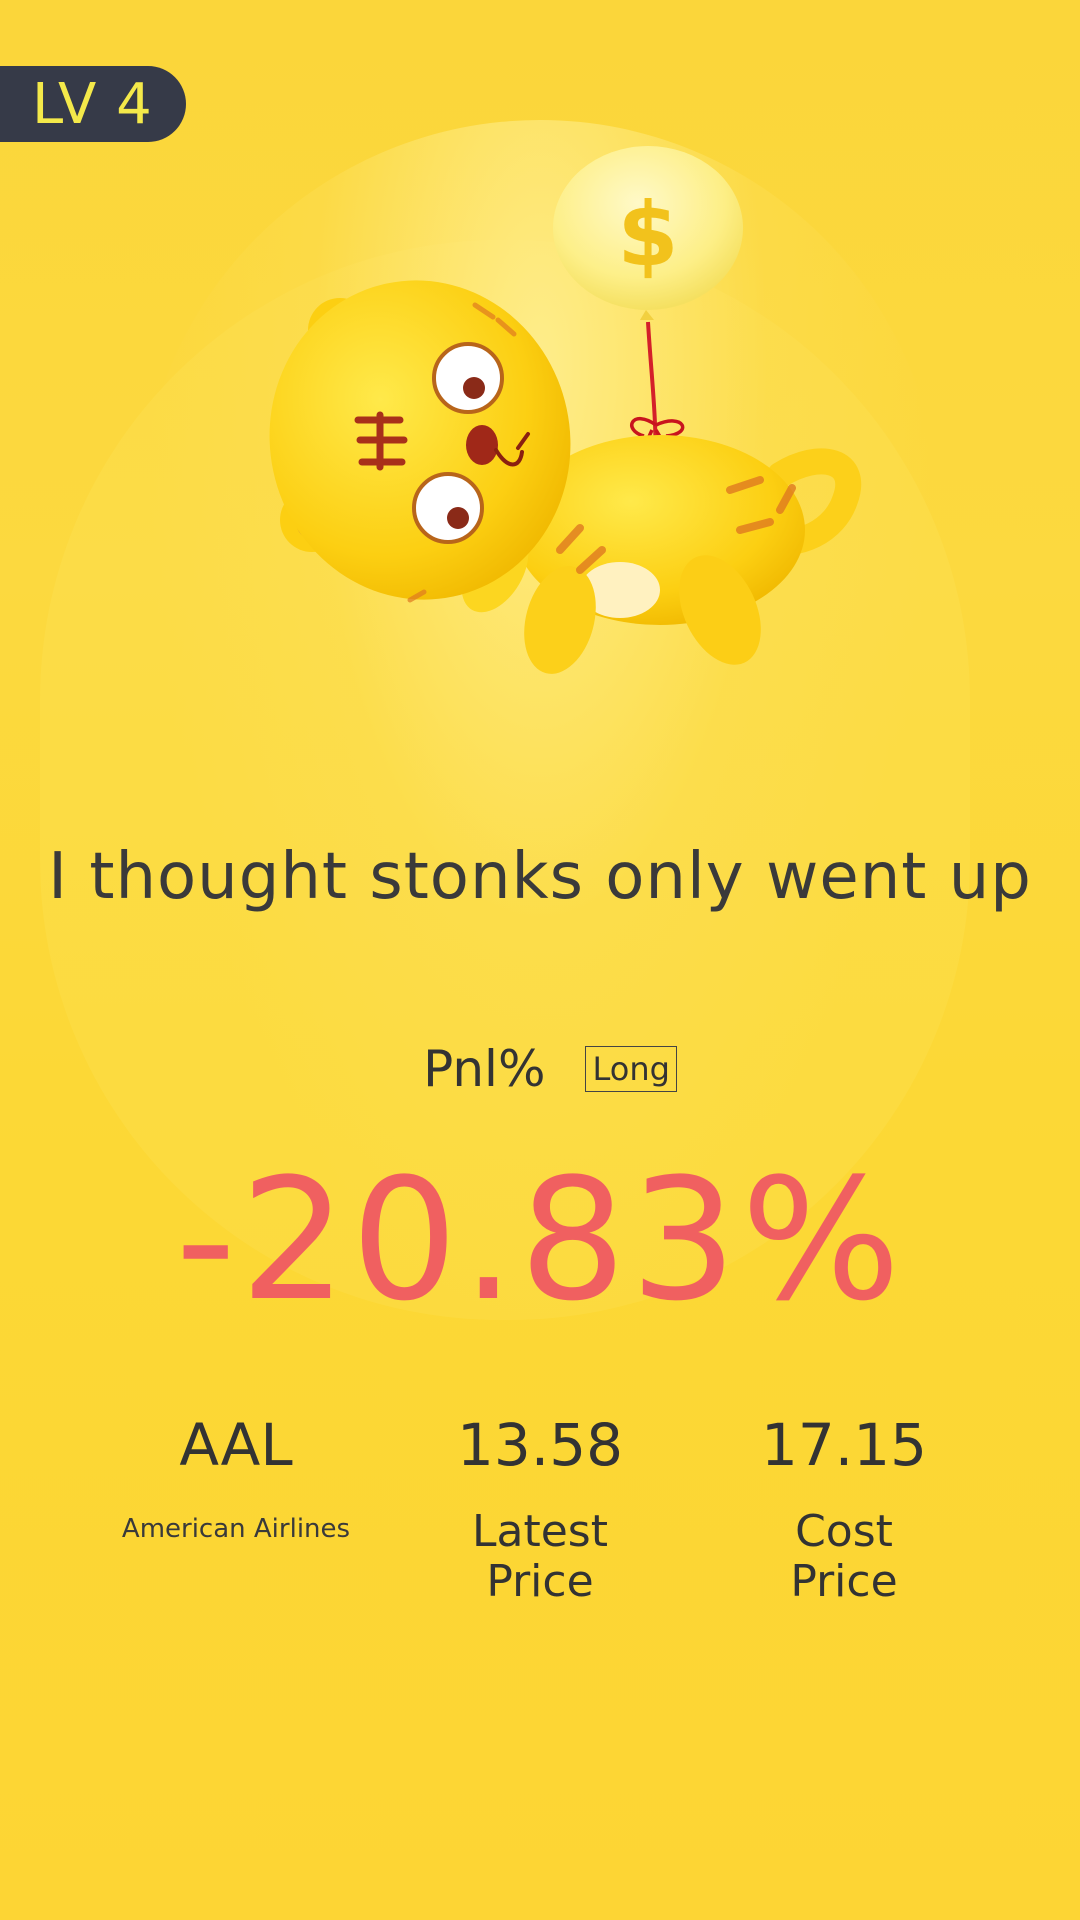 This screenshot has width=1080, height=1920. I want to click on cost-price-label: Cost Price, so click(844, 1557).